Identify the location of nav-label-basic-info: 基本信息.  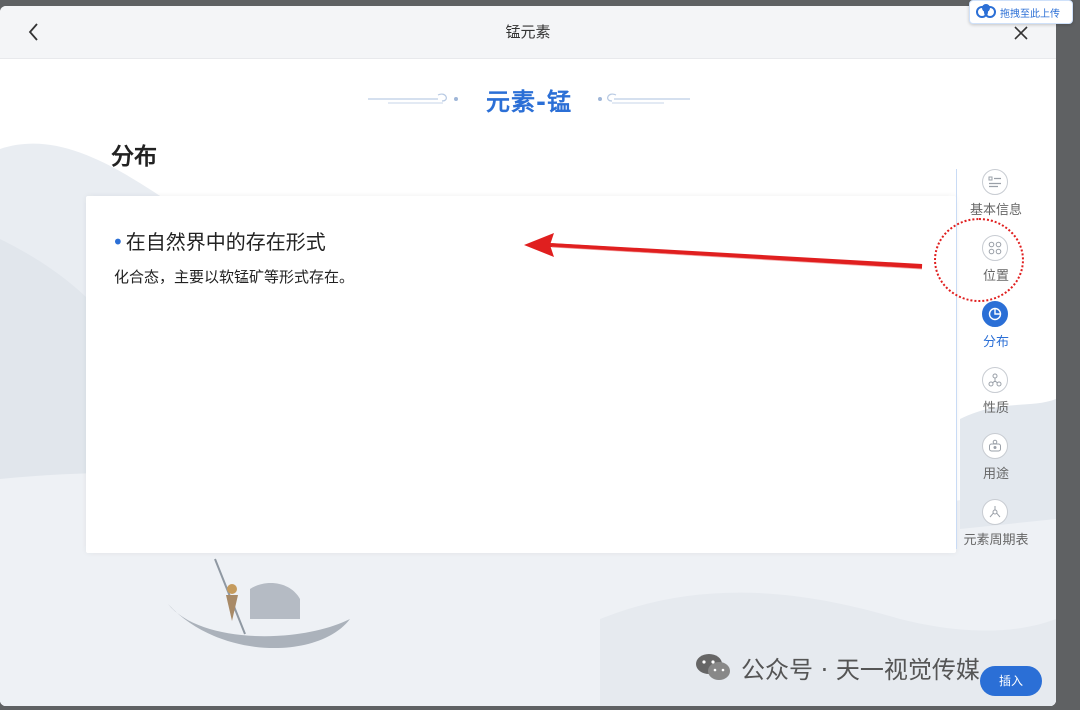
(995, 210).